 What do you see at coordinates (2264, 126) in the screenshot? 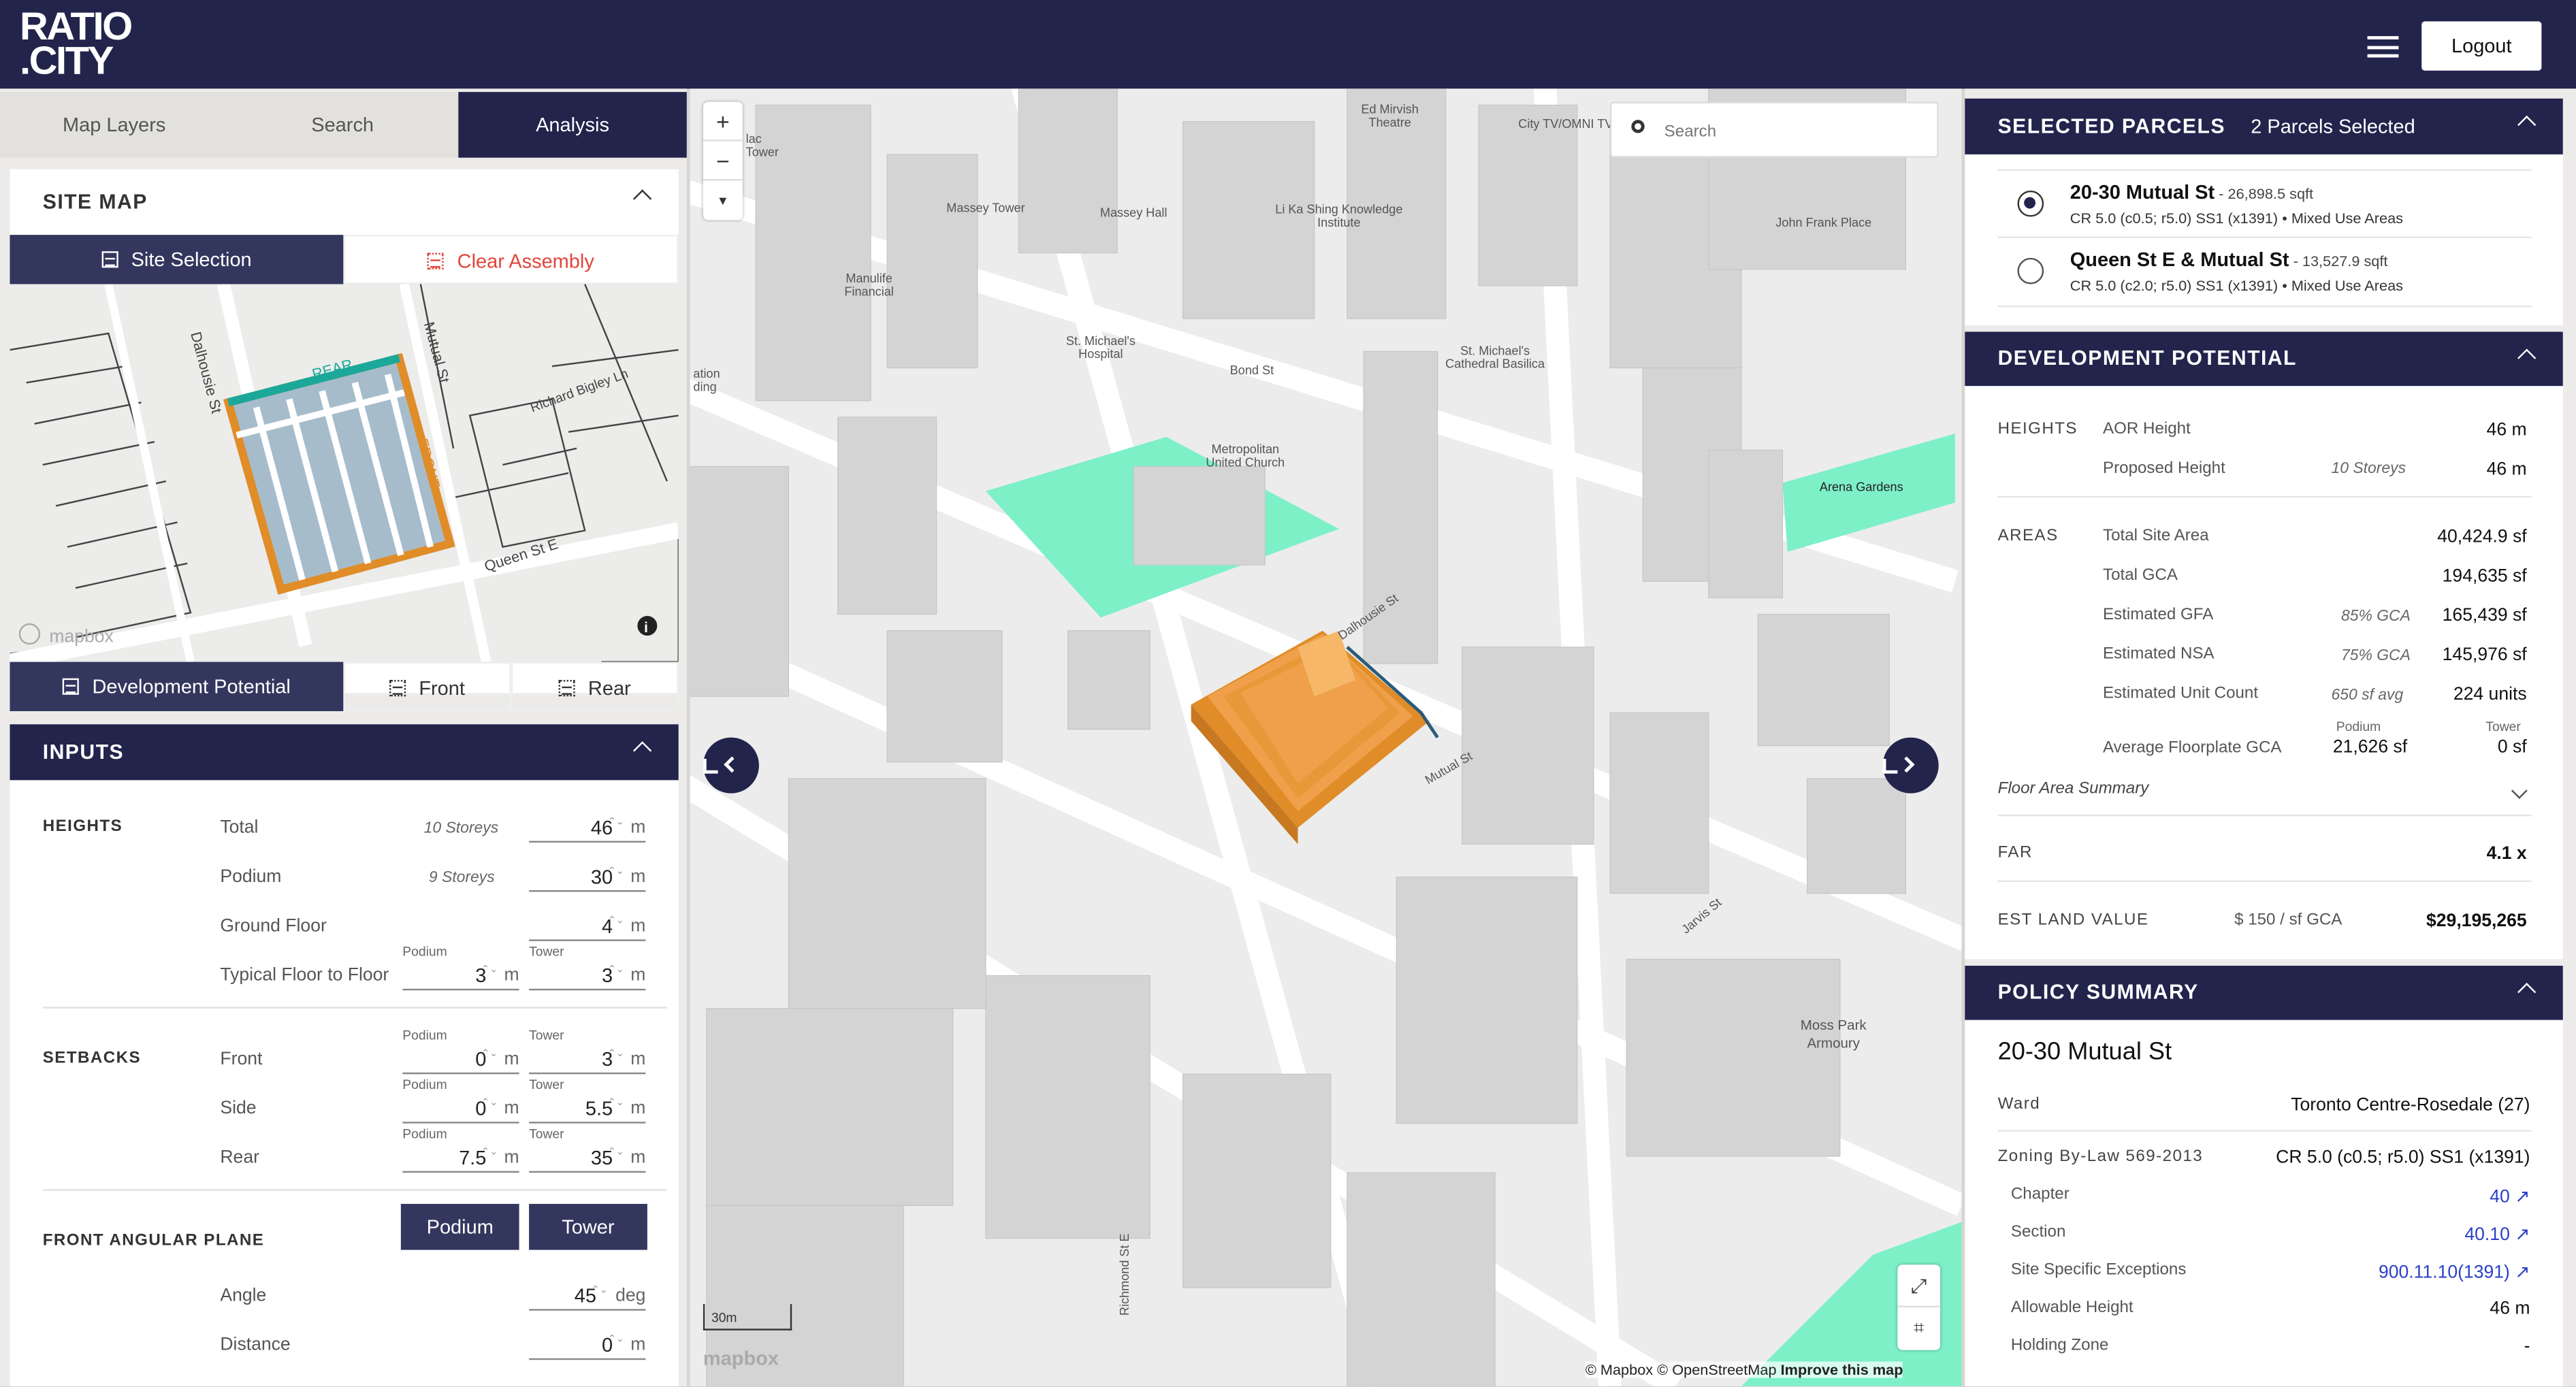
I see `selected-parcels-header: SELECTED PARCELS 2 Parcels Selected` at bounding box center [2264, 126].